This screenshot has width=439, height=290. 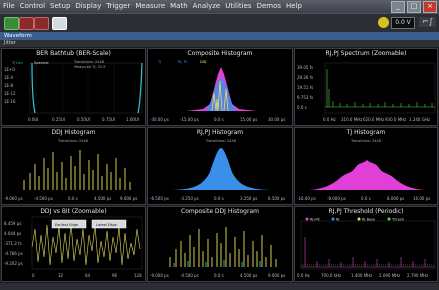 What do you see at coordinates (83, 119) in the screenshot?
I see `bathtub-xtick-2: 0.50UI` at bounding box center [83, 119].